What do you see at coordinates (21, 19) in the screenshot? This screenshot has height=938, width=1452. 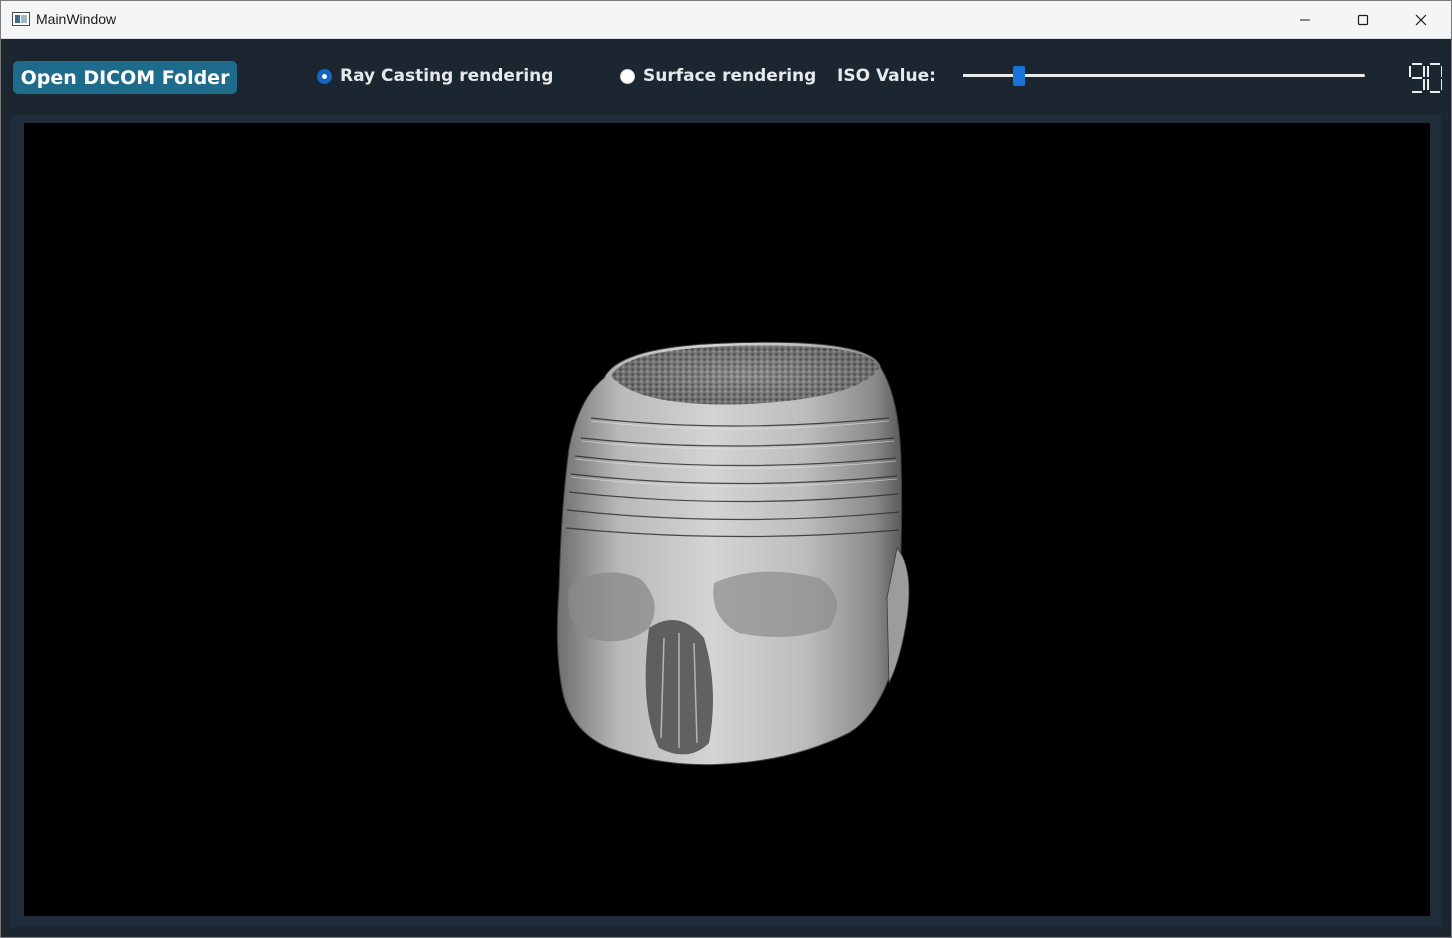 I see `app-window-icon` at bounding box center [21, 19].